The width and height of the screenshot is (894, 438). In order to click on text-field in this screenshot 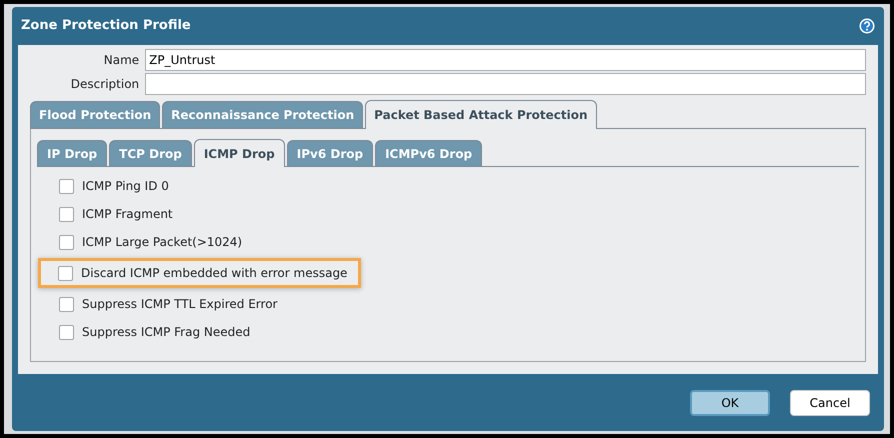, I will do `click(505, 84)`.